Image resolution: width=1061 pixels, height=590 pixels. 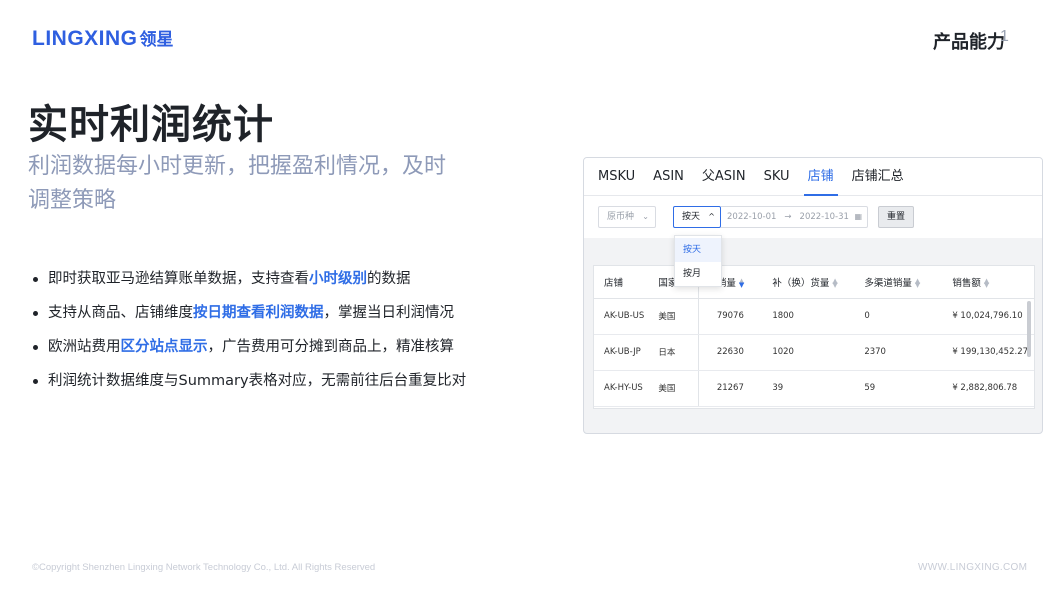 What do you see at coordinates (691, 217) in the screenshot?
I see `period-select-value: 按天` at bounding box center [691, 217].